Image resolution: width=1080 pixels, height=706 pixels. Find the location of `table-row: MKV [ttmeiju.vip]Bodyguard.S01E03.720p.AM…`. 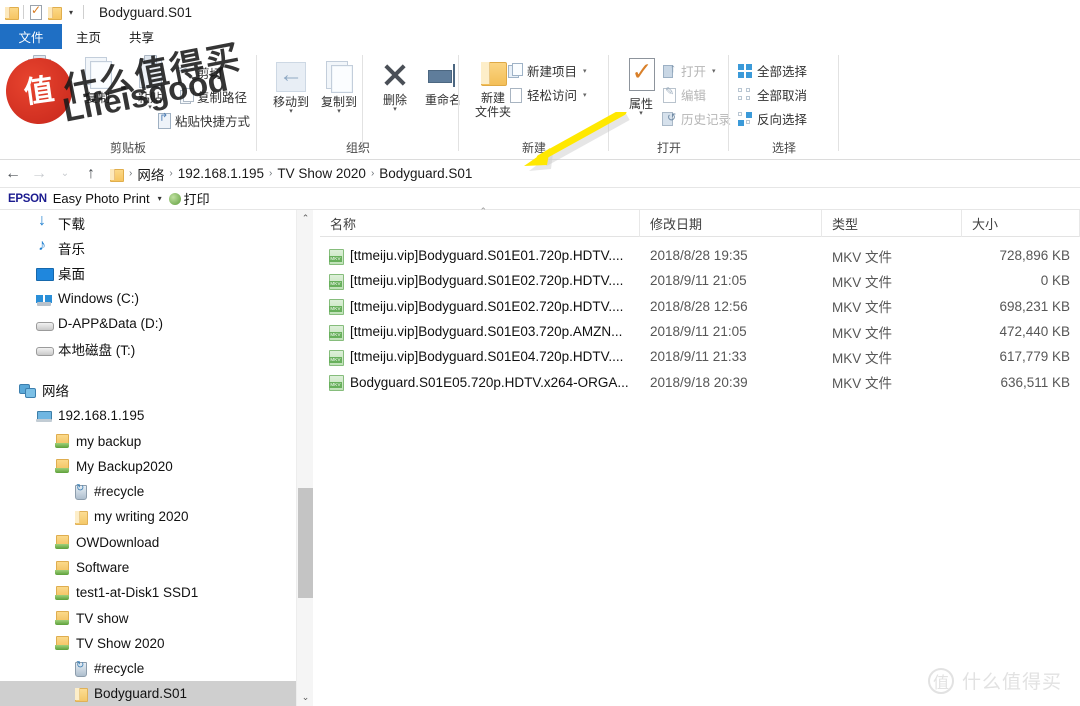

table-row: MKV [ttmeiju.vip]Bodyguard.S01E03.720p.AM… is located at coordinates (700, 331).